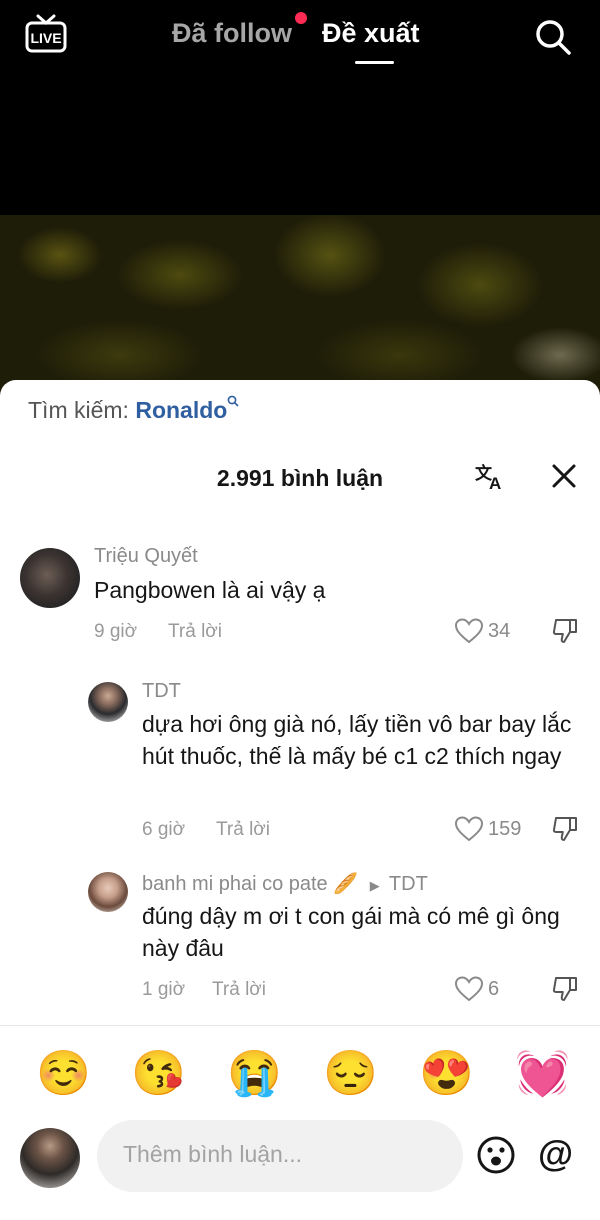  What do you see at coordinates (300, 1025) in the screenshot?
I see `divider` at bounding box center [300, 1025].